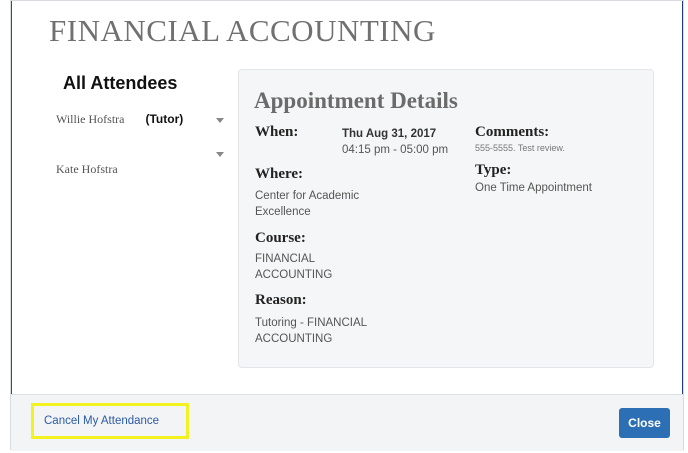 The height and width of the screenshot is (453, 688). Describe the element at coordinates (164, 119) in the screenshot. I see `attendee-role: (Tutor)` at that location.